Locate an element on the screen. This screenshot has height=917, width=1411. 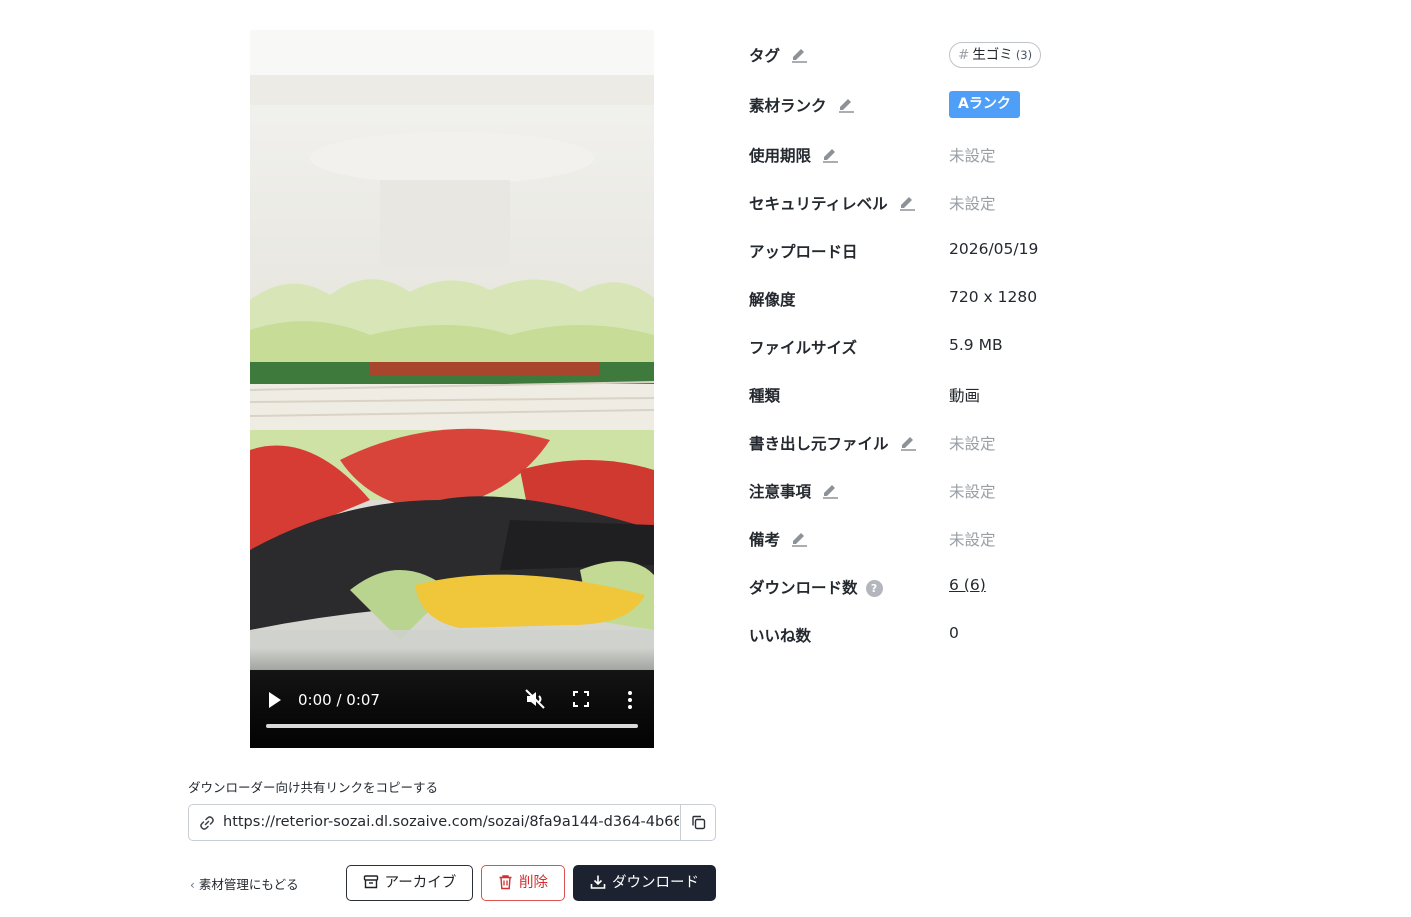
source-file-label-text: 書き出し元ファイル is located at coordinates (819, 444).